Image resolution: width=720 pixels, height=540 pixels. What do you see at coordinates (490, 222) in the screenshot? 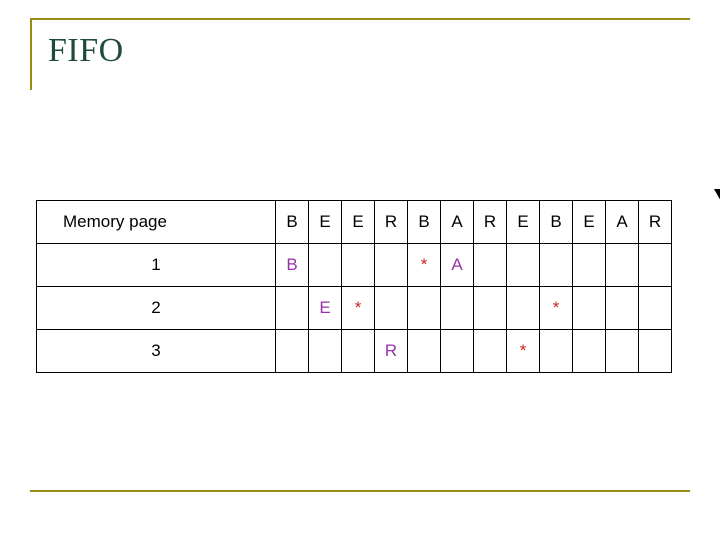
I see `reference-sequence-cell-7: R` at bounding box center [490, 222].